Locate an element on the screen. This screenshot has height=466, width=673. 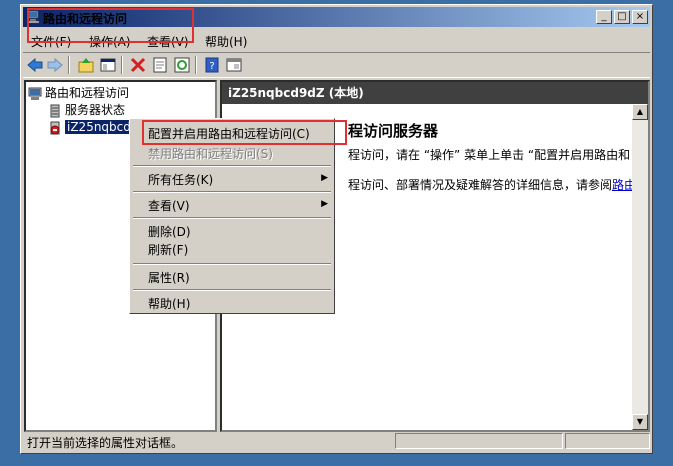
menu-item-help: 帮助(H) is located at coordinates (169, 303).